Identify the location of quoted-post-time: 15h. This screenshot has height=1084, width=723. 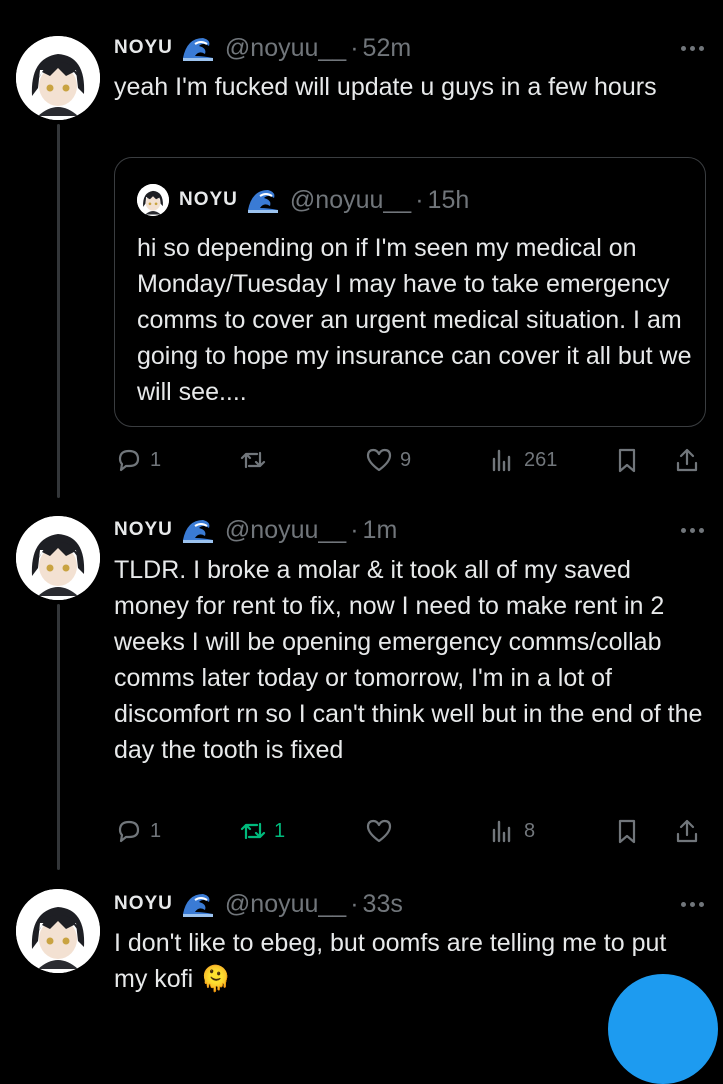
(448, 199).